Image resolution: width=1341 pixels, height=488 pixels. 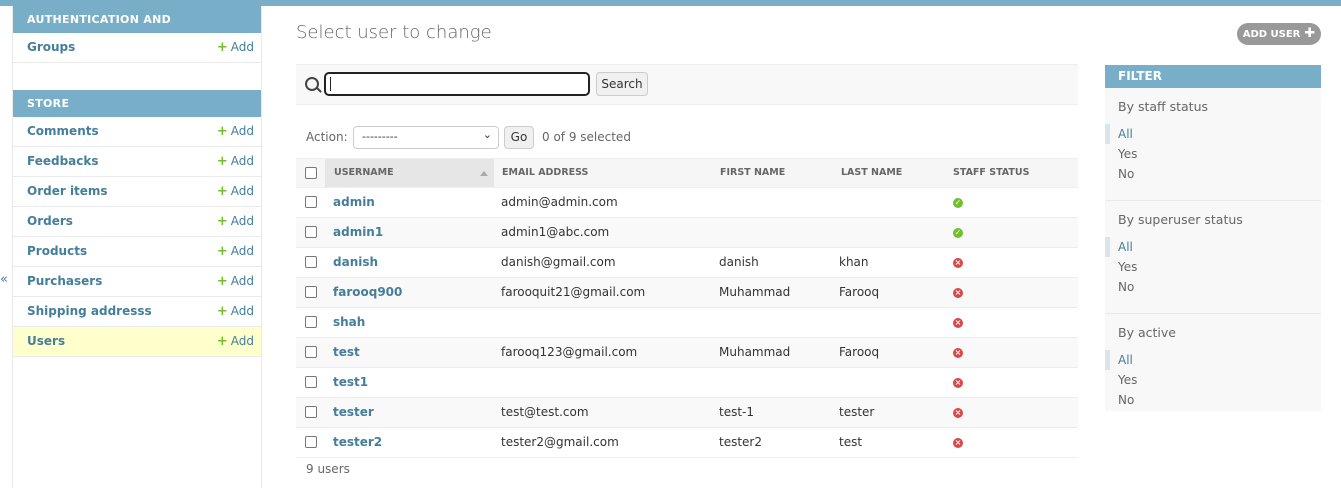 I want to click on column-header-email: EMAIL ADDRESS, so click(x=545, y=173).